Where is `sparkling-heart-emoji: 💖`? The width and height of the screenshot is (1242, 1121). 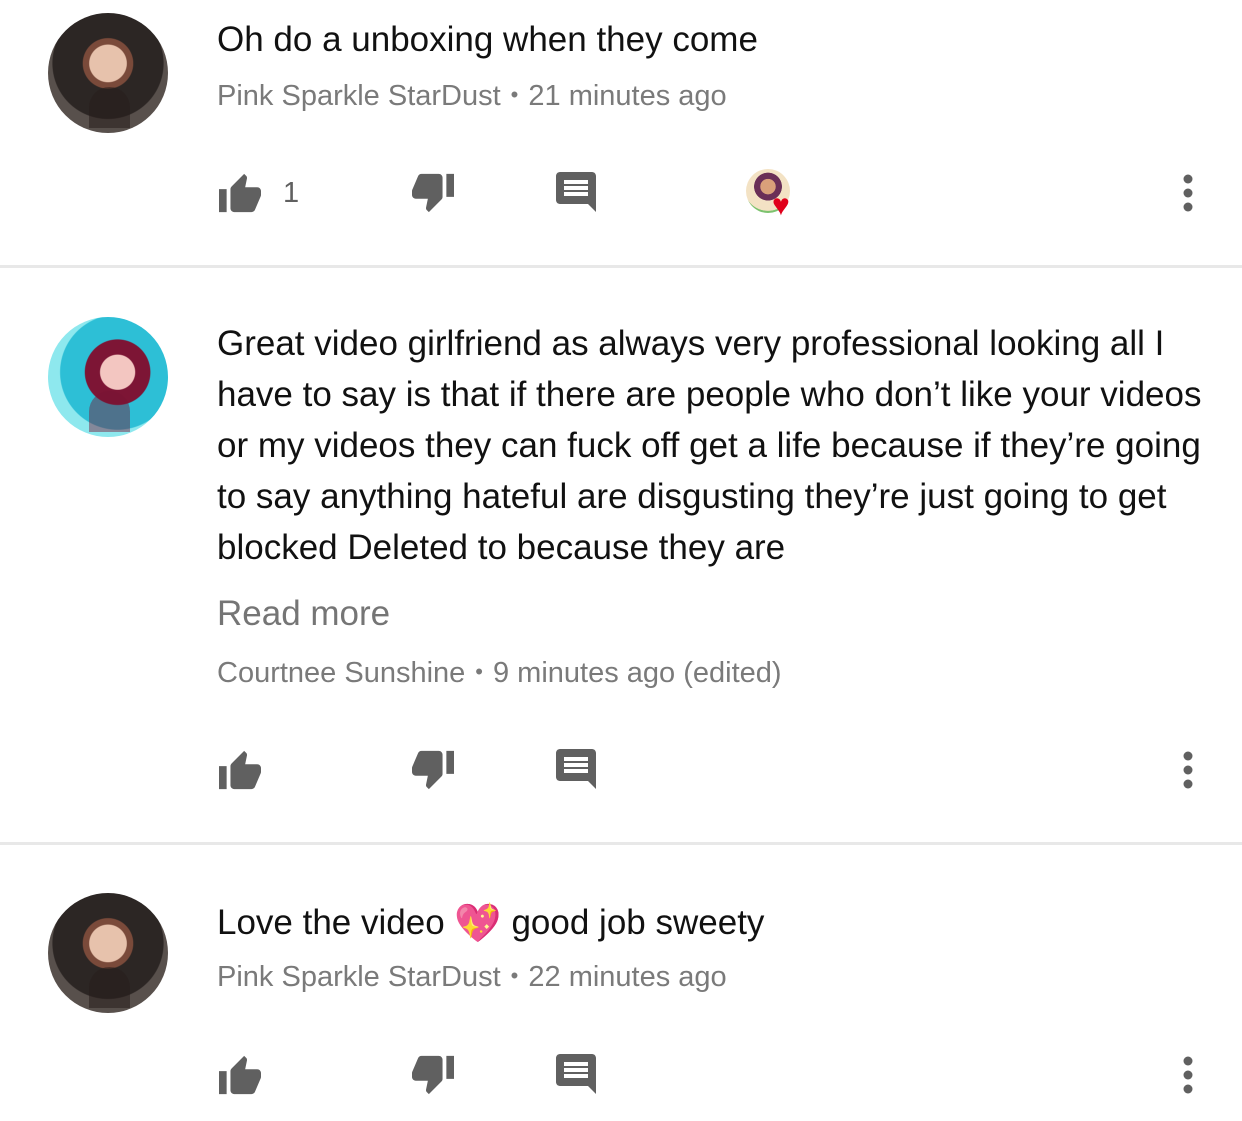
sparkling-heart-emoji: 💖 is located at coordinates (478, 924).